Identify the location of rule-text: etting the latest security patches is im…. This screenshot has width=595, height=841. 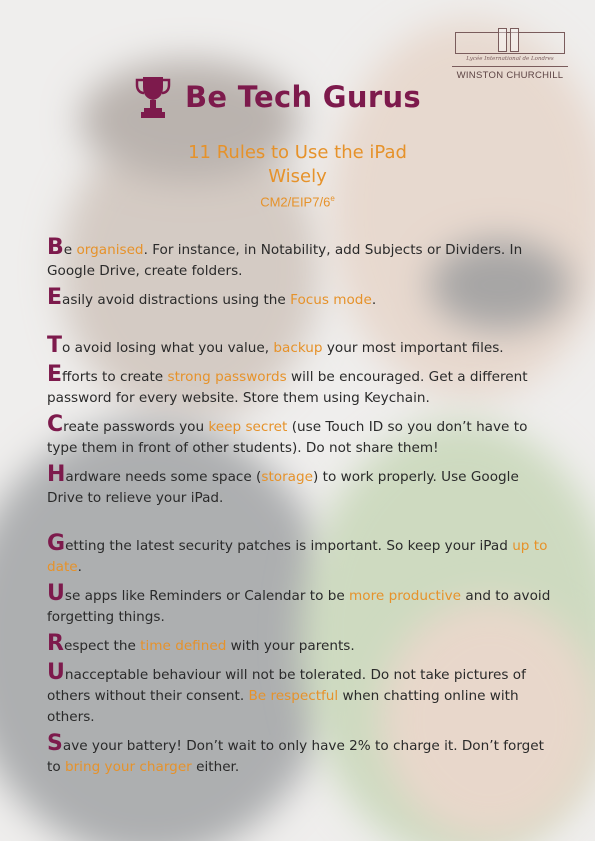
(289, 546).